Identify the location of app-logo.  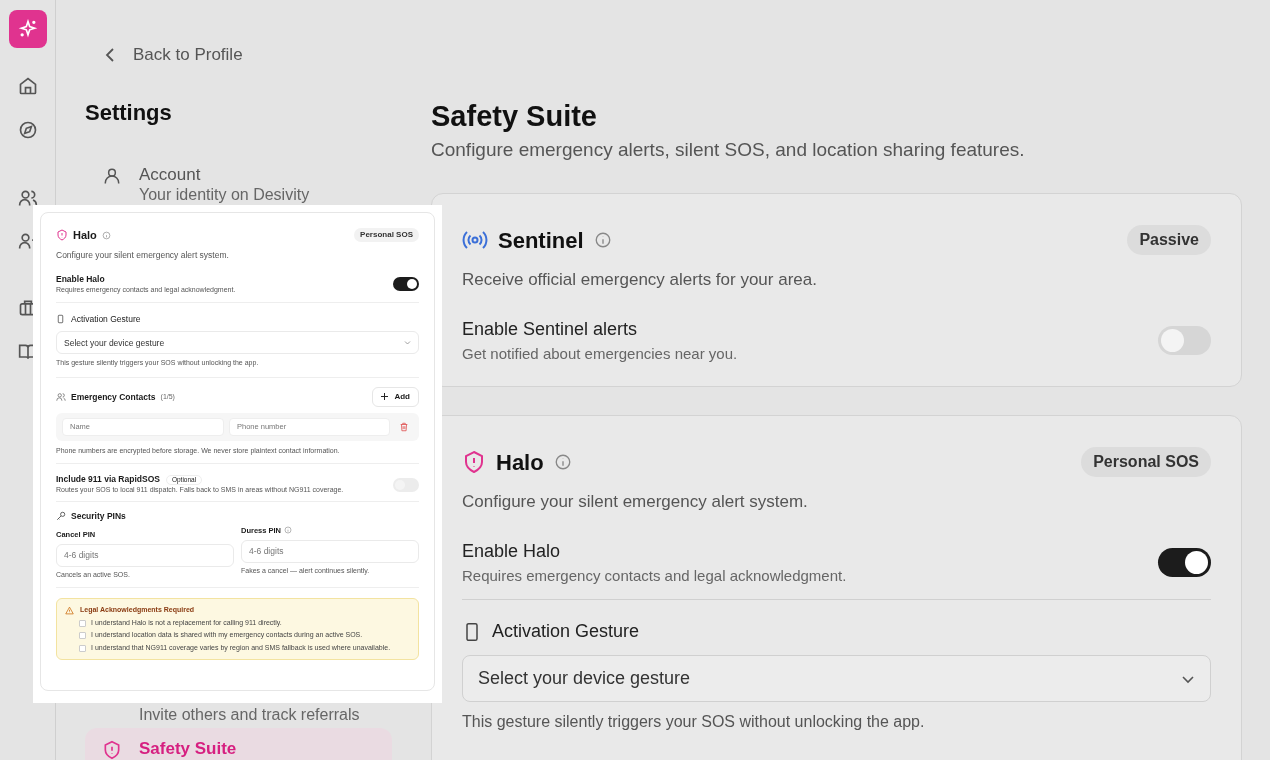
(27, 29).